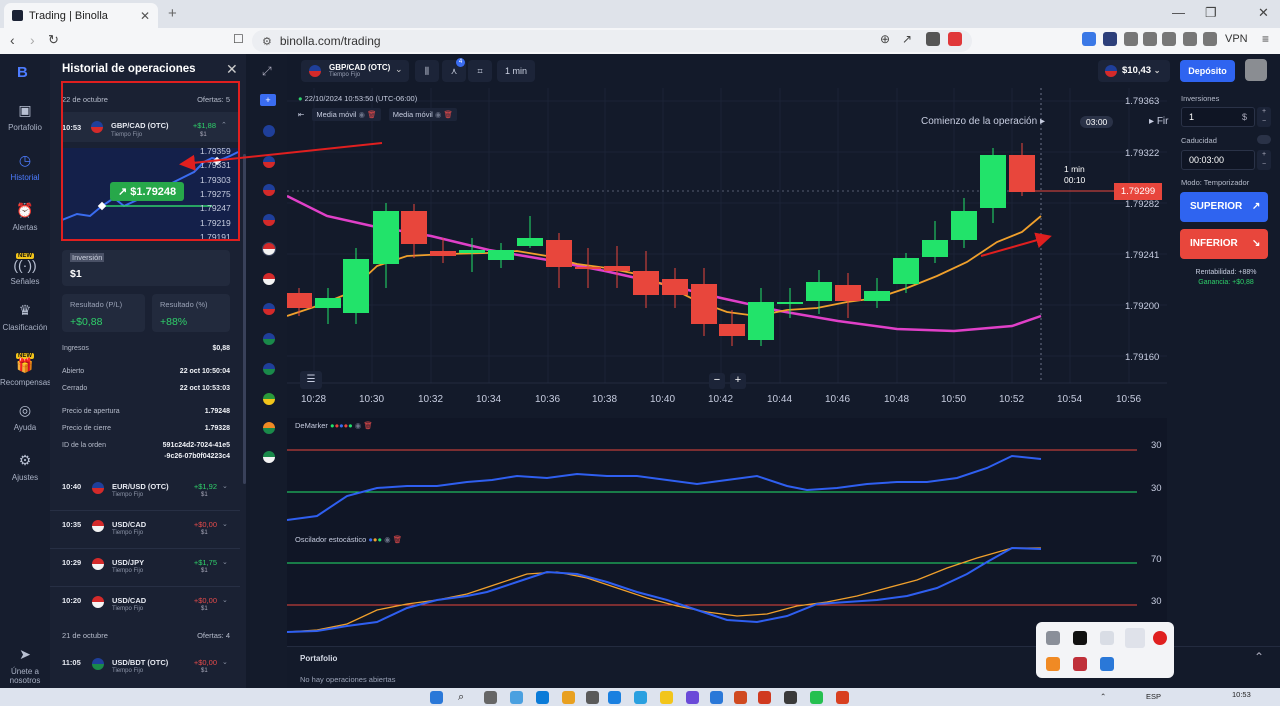 This screenshot has width=1280, height=706. Describe the element at coordinates (615, 199) in the screenshot. I see `annotation-arrows` at that location.